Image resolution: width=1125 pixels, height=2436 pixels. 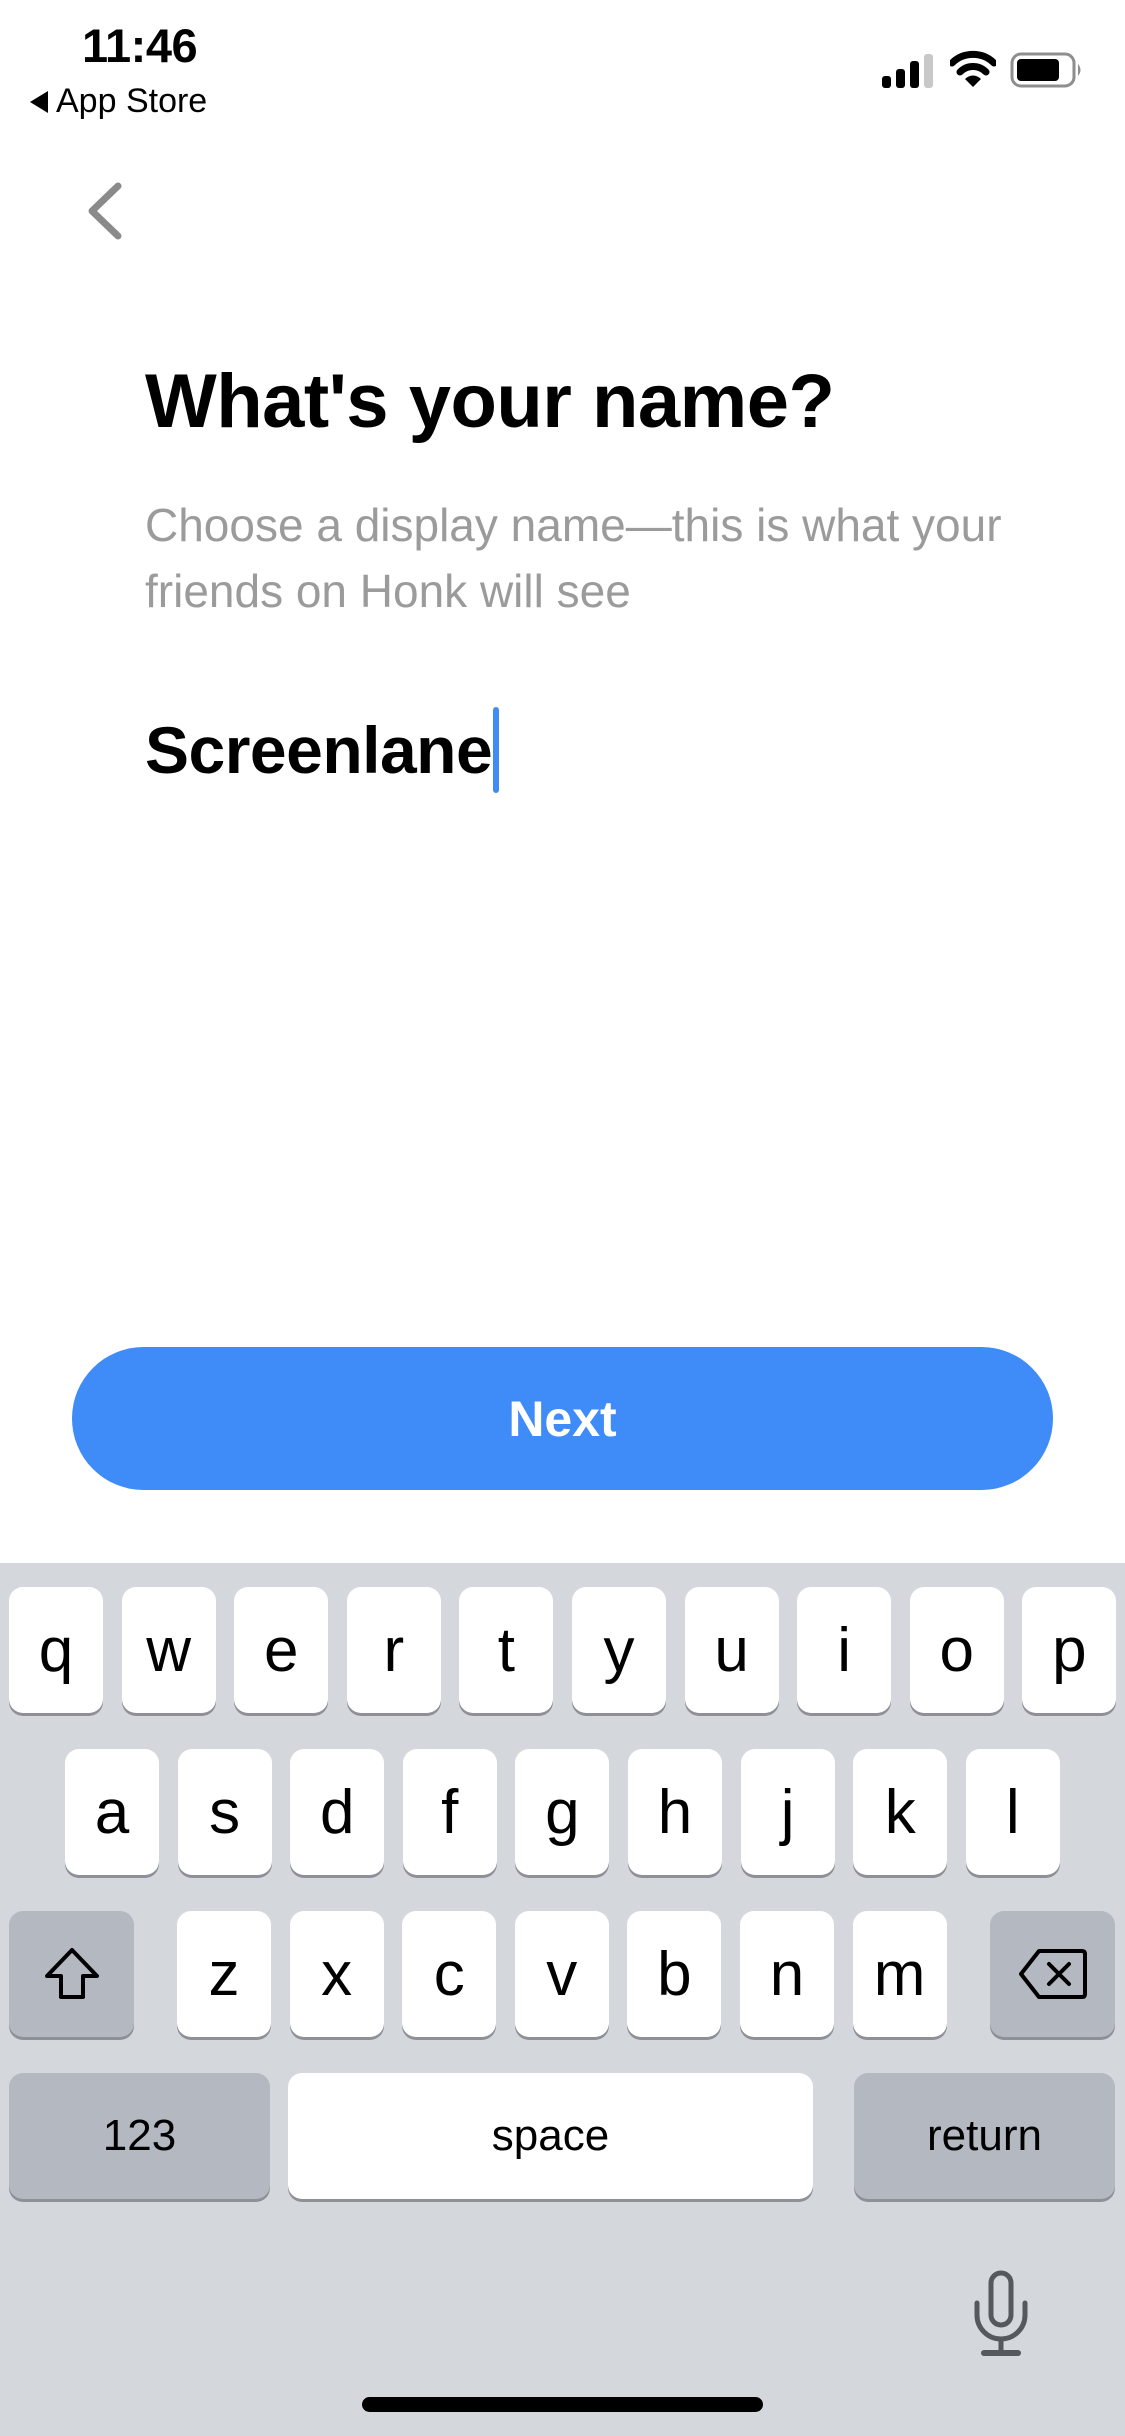 I want to click on key-x-label: x, so click(x=337, y=1974).